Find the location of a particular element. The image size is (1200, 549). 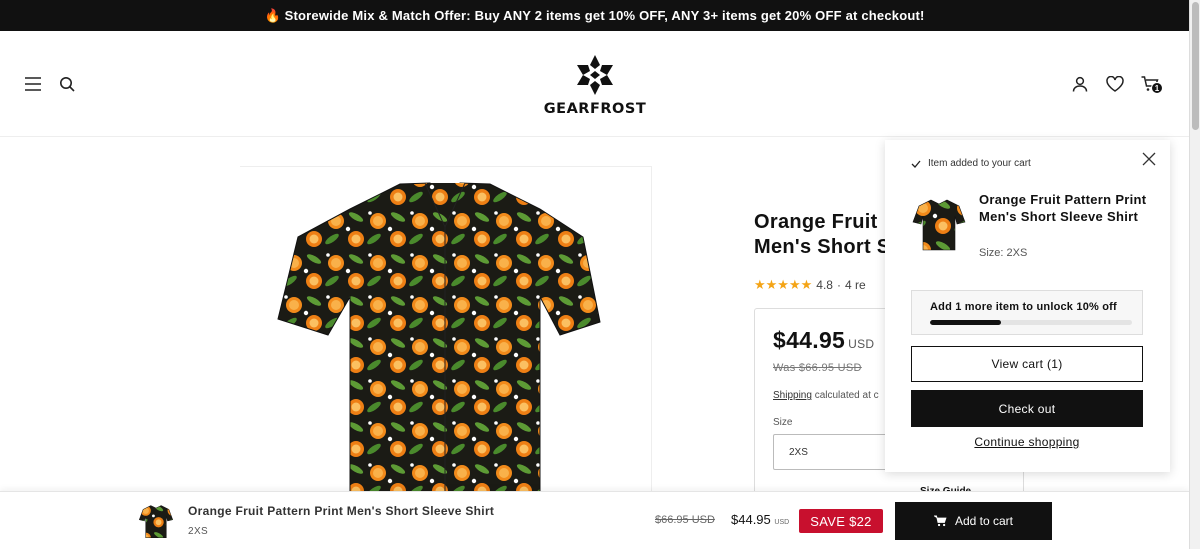

logo-text: GEARFROST is located at coordinates (595, 109).